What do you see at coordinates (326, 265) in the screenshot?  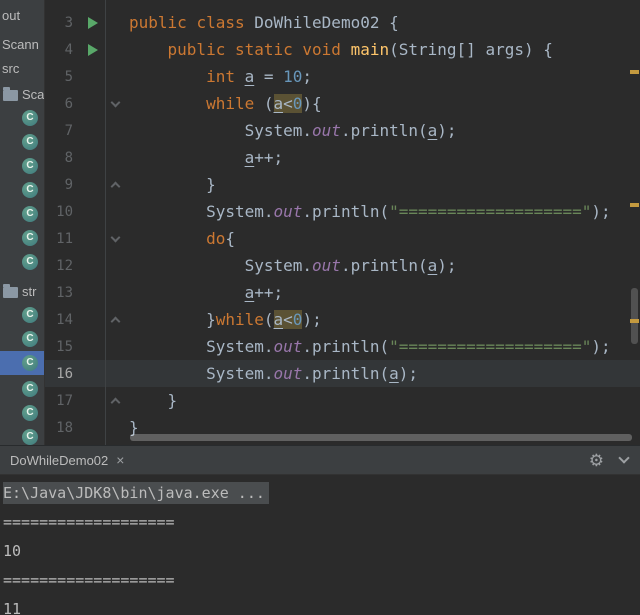 I see `code-token: out` at bounding box center [326, 265].